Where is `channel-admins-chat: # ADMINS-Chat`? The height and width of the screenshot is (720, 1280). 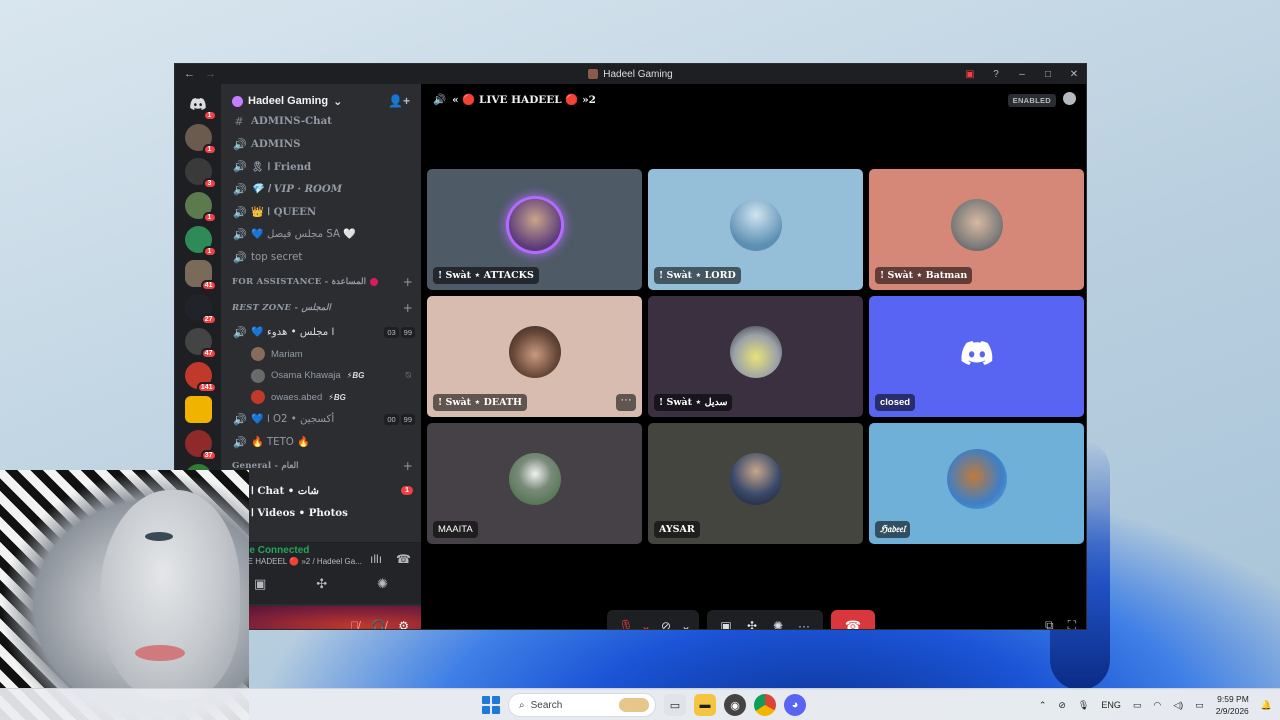
channel-admins-chat: # ADMINS-Chat is located at coordinates (321, 121).